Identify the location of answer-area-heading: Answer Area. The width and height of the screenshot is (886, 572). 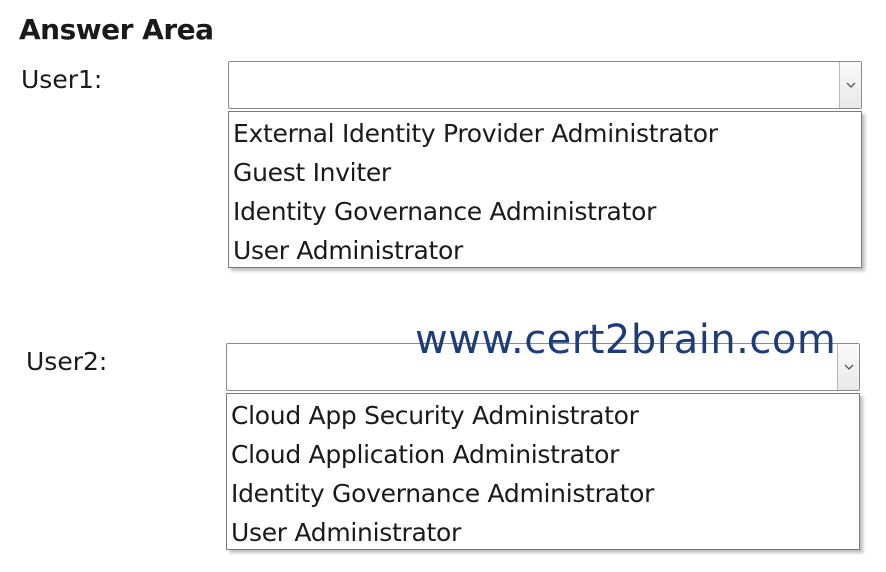
(116, 29).